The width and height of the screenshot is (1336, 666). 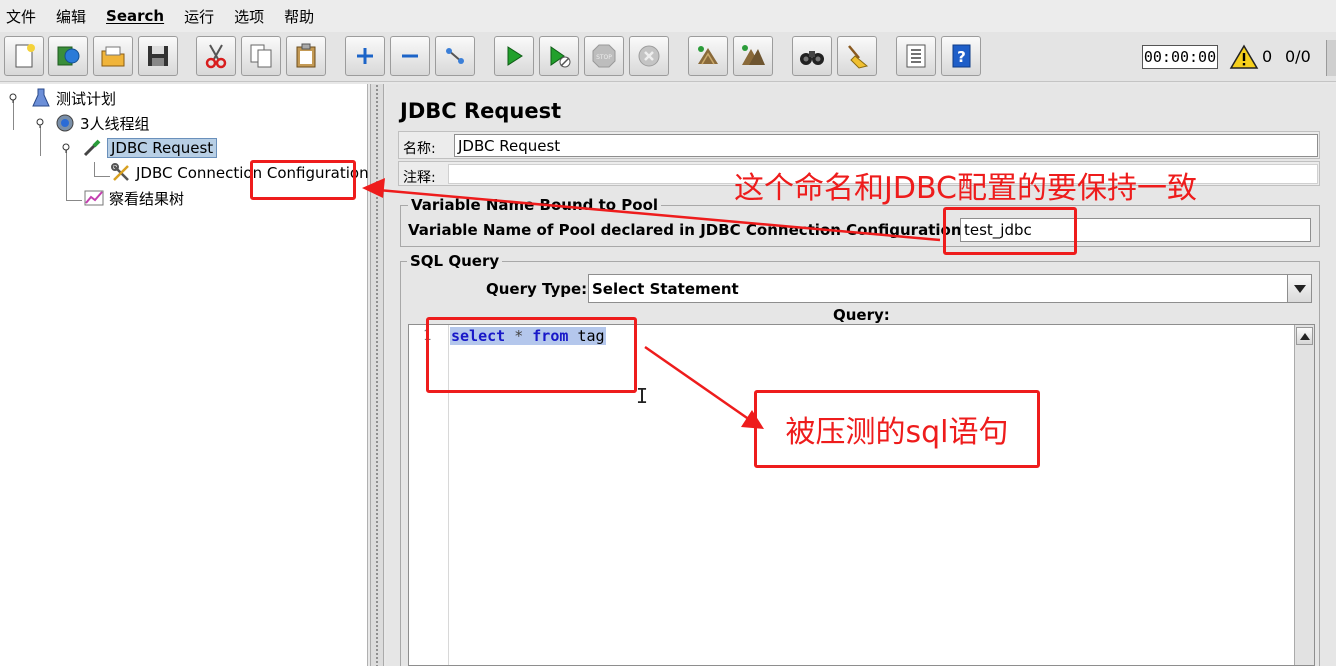 I want to click on elapsed-timer: 00:00:00, so click(x=1180, y=57).